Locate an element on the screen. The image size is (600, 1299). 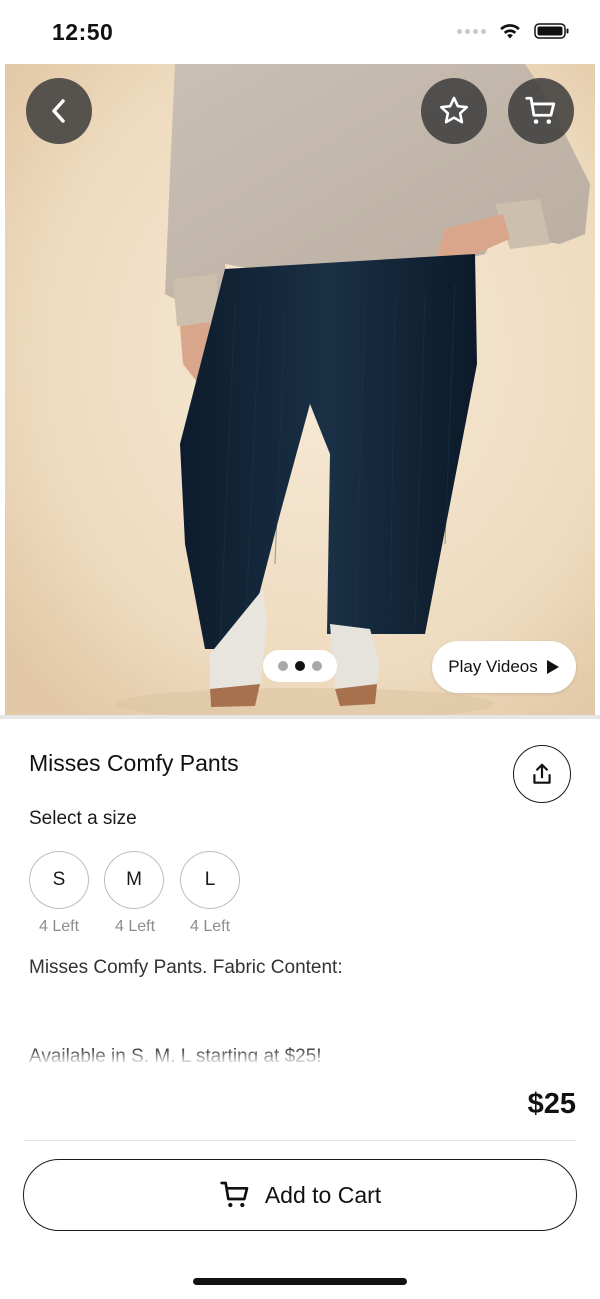
product-description: Misses Comfy Pants. Fabric Content: is located at coordinates (186, 967).